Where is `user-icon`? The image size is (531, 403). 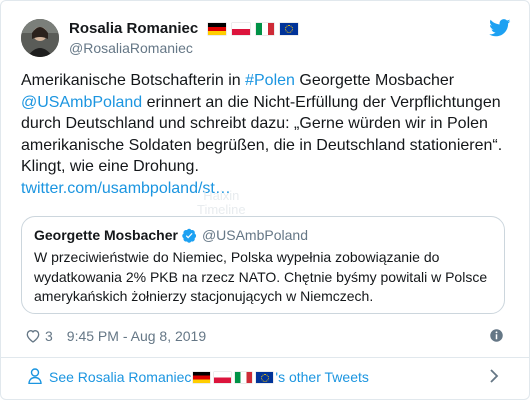
user-icon is located at coordinates (35, 376).